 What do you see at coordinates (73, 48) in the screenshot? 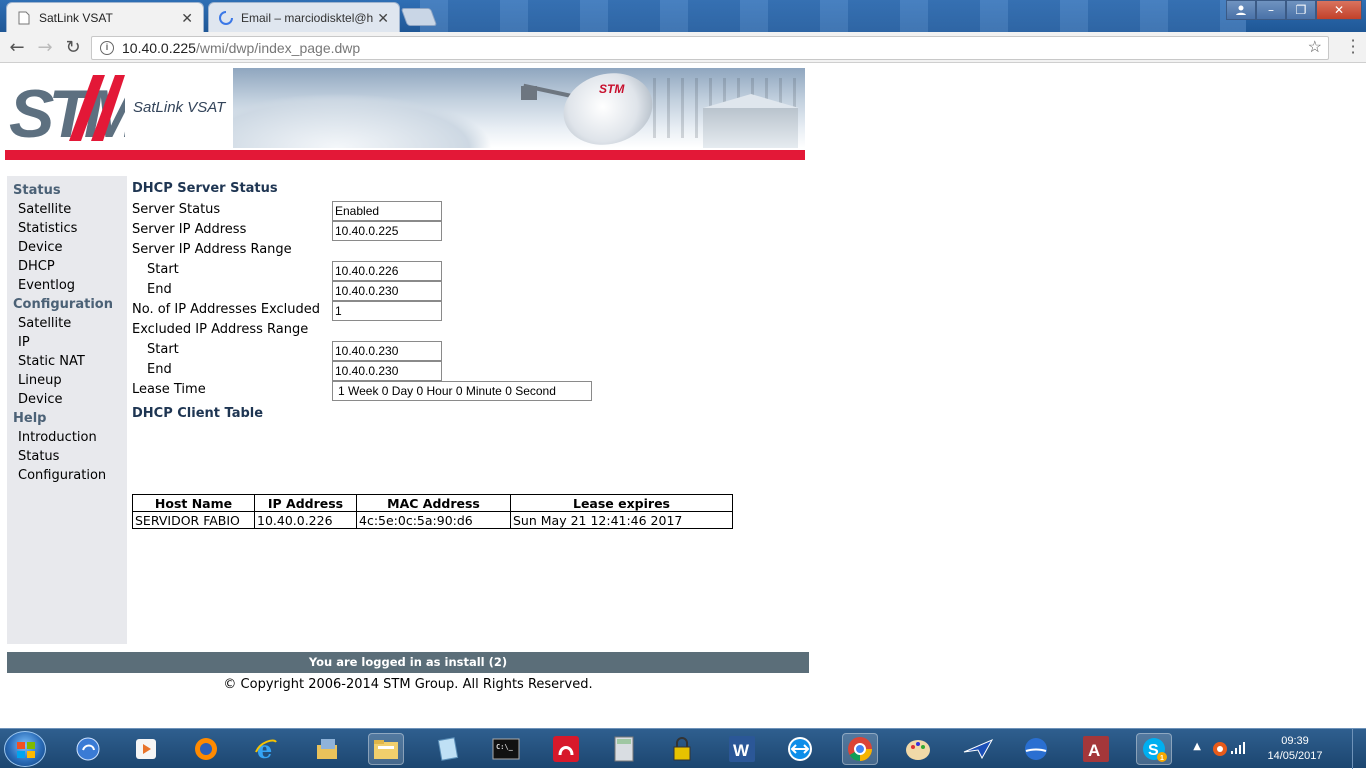
I see `reload-icon: ↻` at bounding box center [73, 48].